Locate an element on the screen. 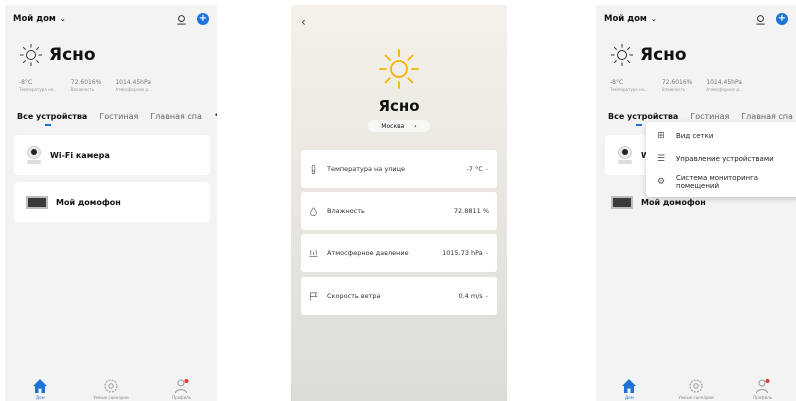 This screenshot has height=401, width=796. menu-item-manage-devices: ☰ Управление устройствами is located at coordinates (721, 158).